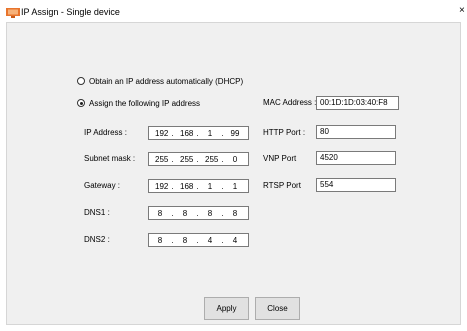  Describe the element at coordinates (160, 213) in the screenshot. I see `dns1-octet-1: 8` at that location.